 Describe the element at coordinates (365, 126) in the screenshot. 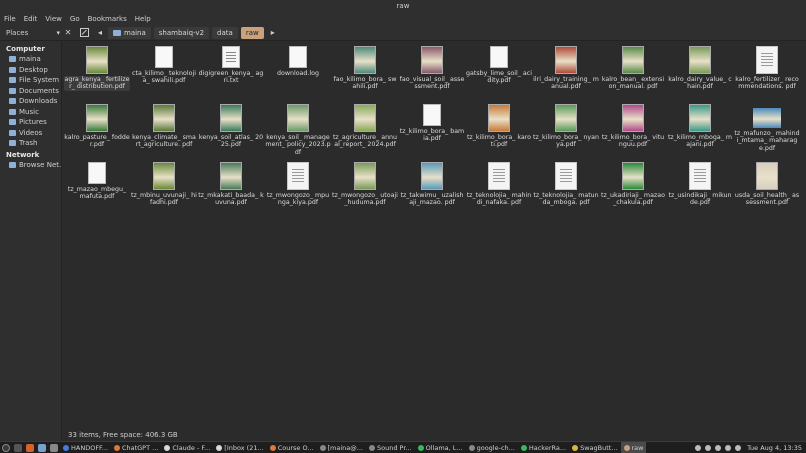

I see `file-item: tz_agriculture_ annual_report_ 2024.pdf` at that location.